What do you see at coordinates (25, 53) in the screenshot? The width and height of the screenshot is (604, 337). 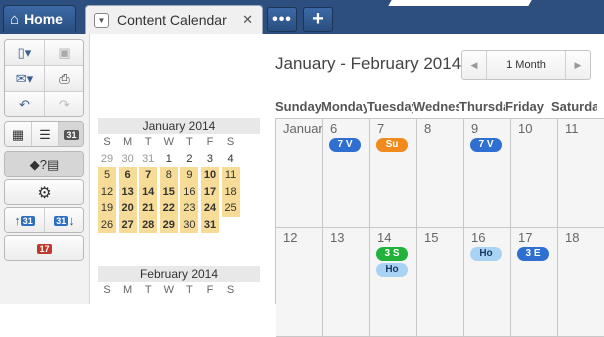 I see `new-page-icon: ▯▾` at bounding box center [25, 53].